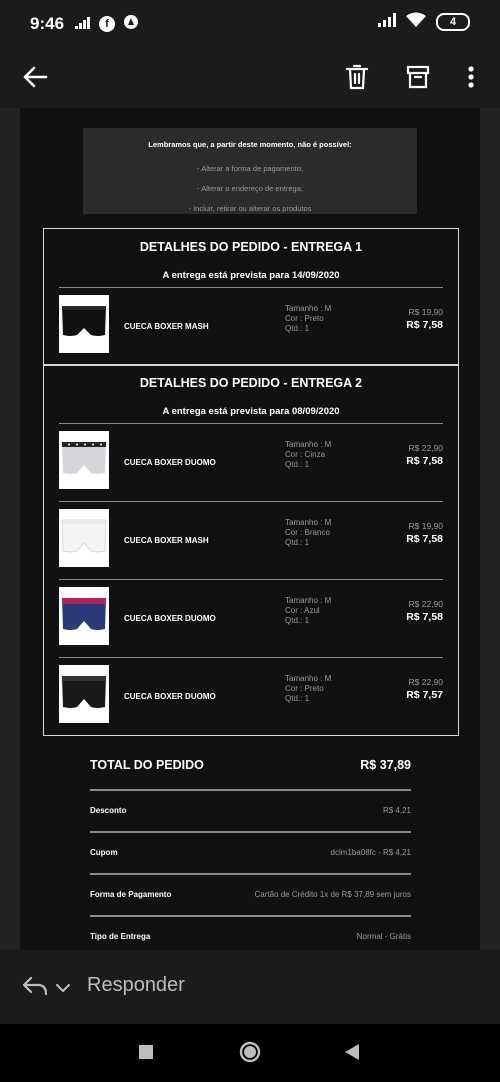 This screenshot has height=1082, width=500. Describe the element at coordinates (251, 411) in the screenshot. I see `delivery-date: A entrega está prevista para 08/09/2020` at that location.